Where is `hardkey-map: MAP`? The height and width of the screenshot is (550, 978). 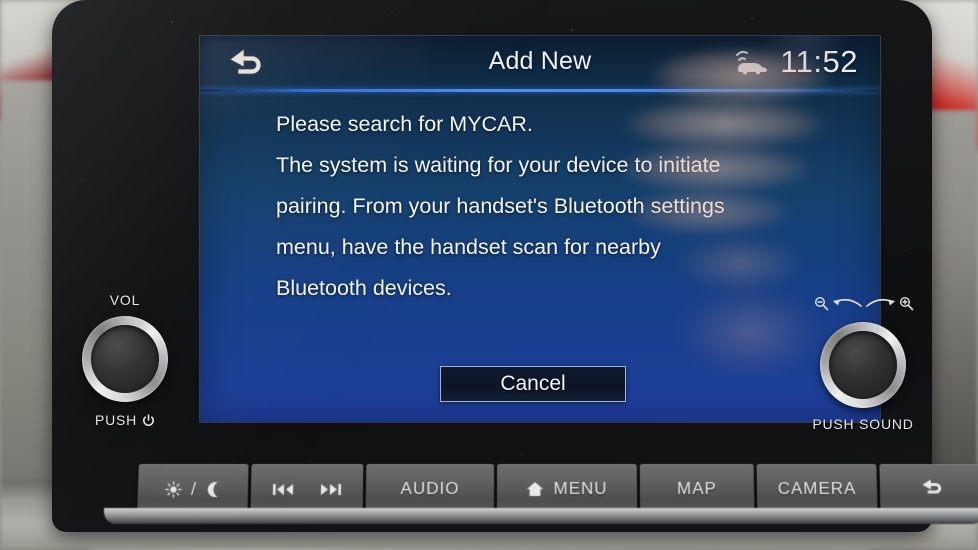
hardkey-map: MAP is located at coordinates (697, 489).